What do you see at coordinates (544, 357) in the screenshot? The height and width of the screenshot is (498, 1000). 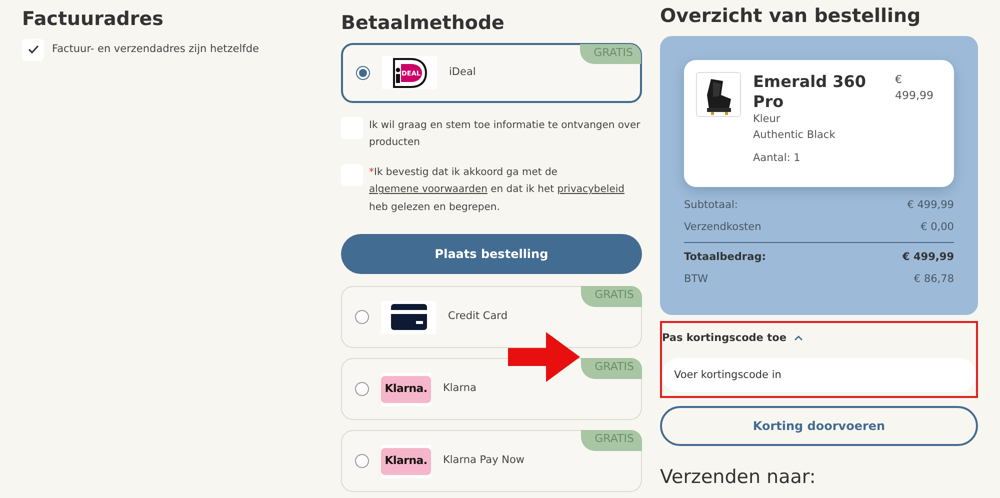 I see `pointer-arrow` at bounding box center [544, 357].